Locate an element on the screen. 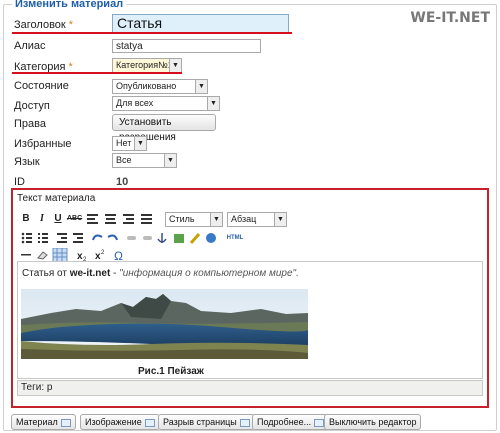  image-icon is located at coordinates (149, 422).